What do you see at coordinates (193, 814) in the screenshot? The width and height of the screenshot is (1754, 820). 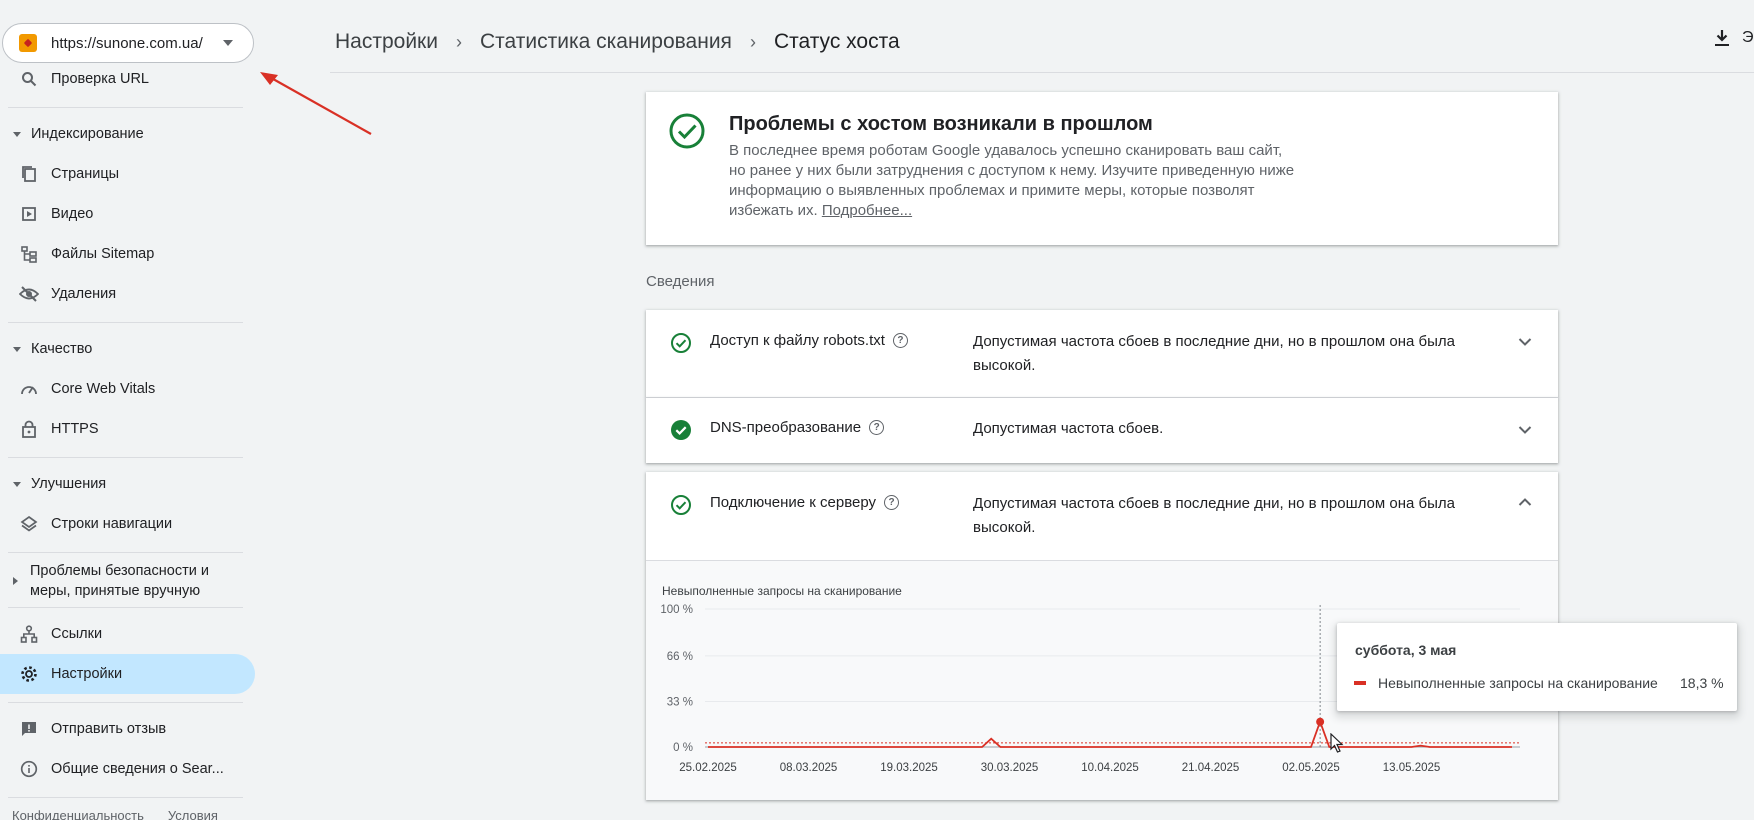 I see `terms-link: Условия` at bounding box center [193, 814].